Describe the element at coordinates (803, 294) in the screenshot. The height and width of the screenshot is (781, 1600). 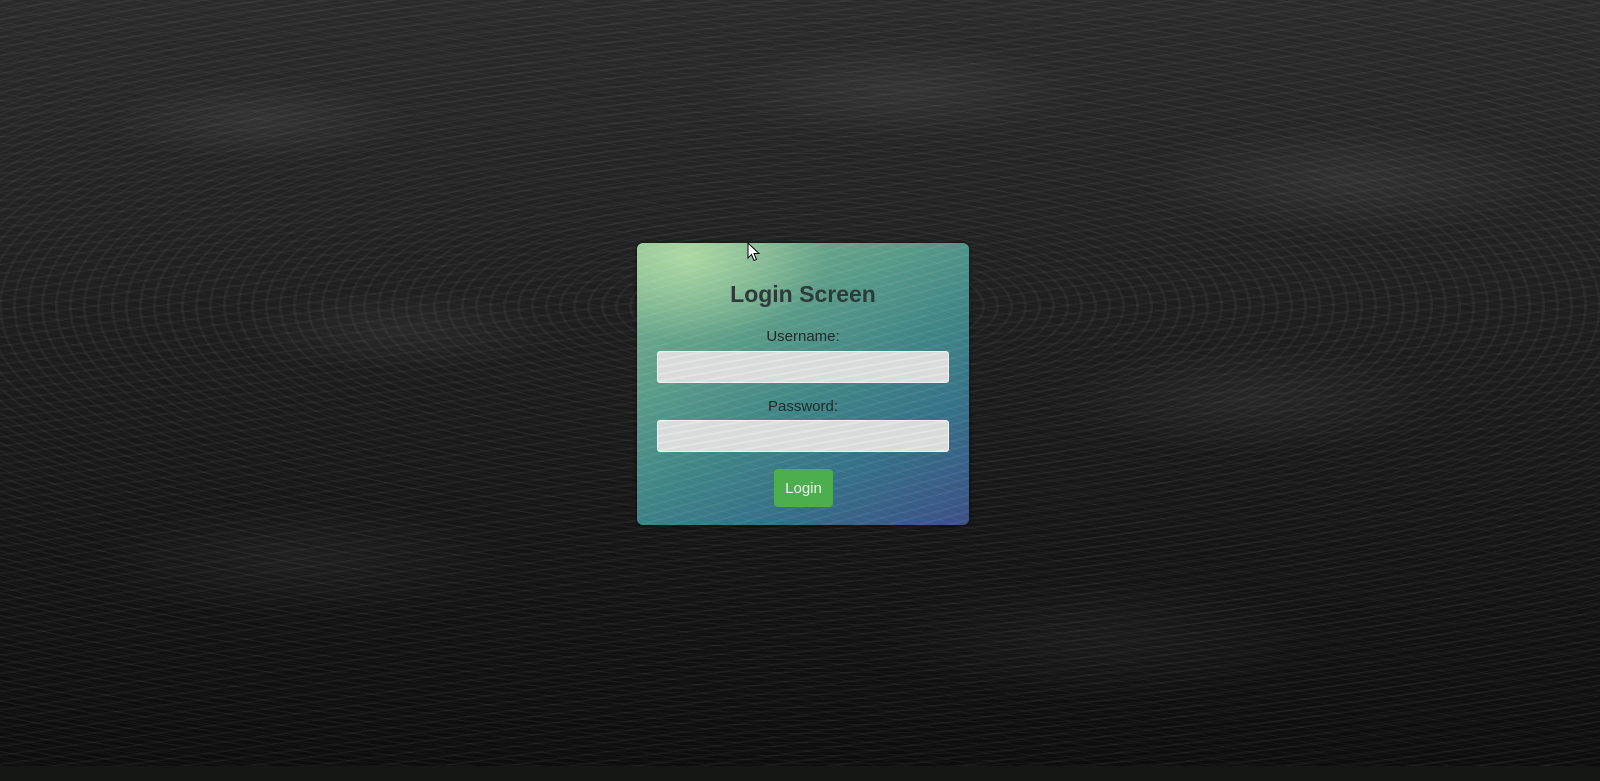
I see `page-title: Login Screen` at that location.